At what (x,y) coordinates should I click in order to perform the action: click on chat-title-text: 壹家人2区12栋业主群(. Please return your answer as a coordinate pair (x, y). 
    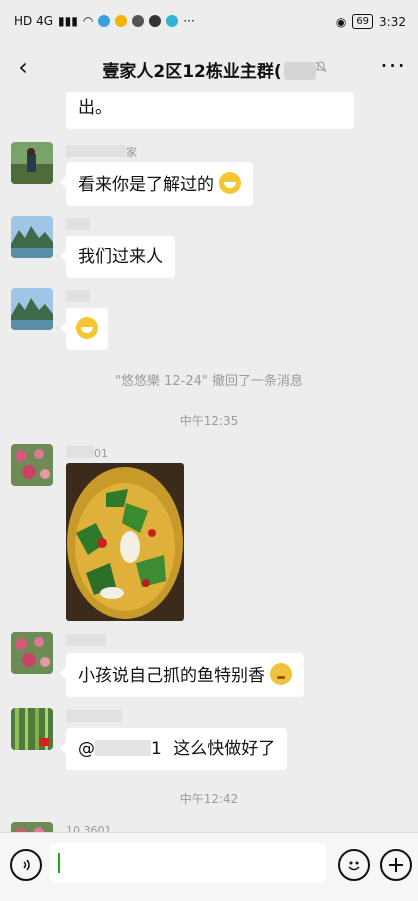
    Looking at the image, I should click on (192, 72).